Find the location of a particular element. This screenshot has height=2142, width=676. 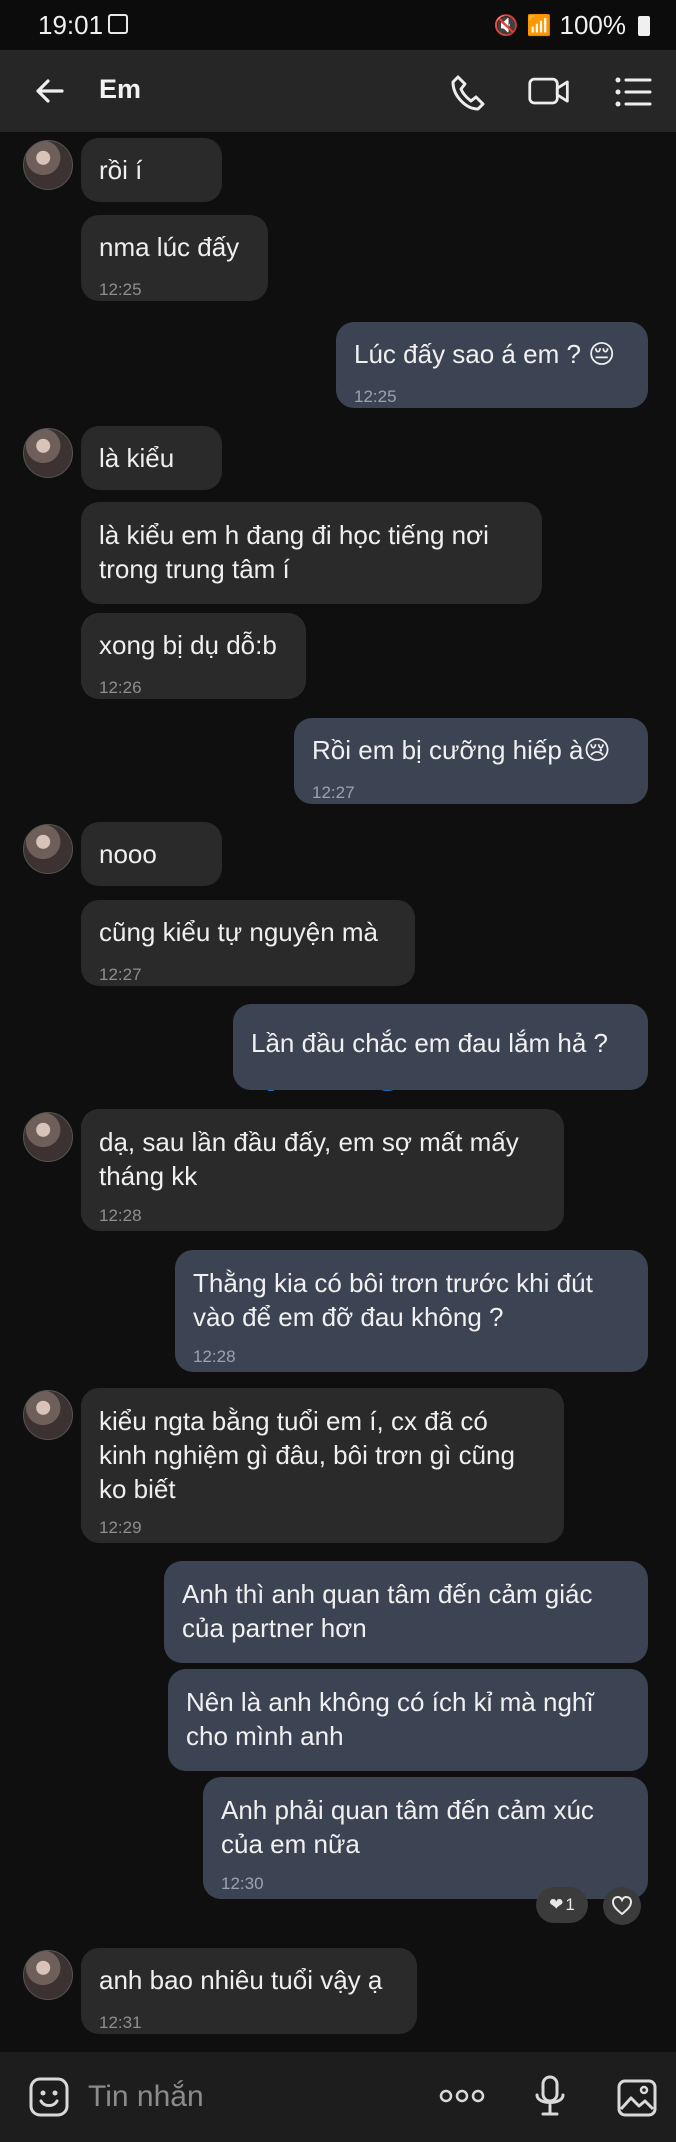

chat-header: Em is located at coordinates (338, 91).